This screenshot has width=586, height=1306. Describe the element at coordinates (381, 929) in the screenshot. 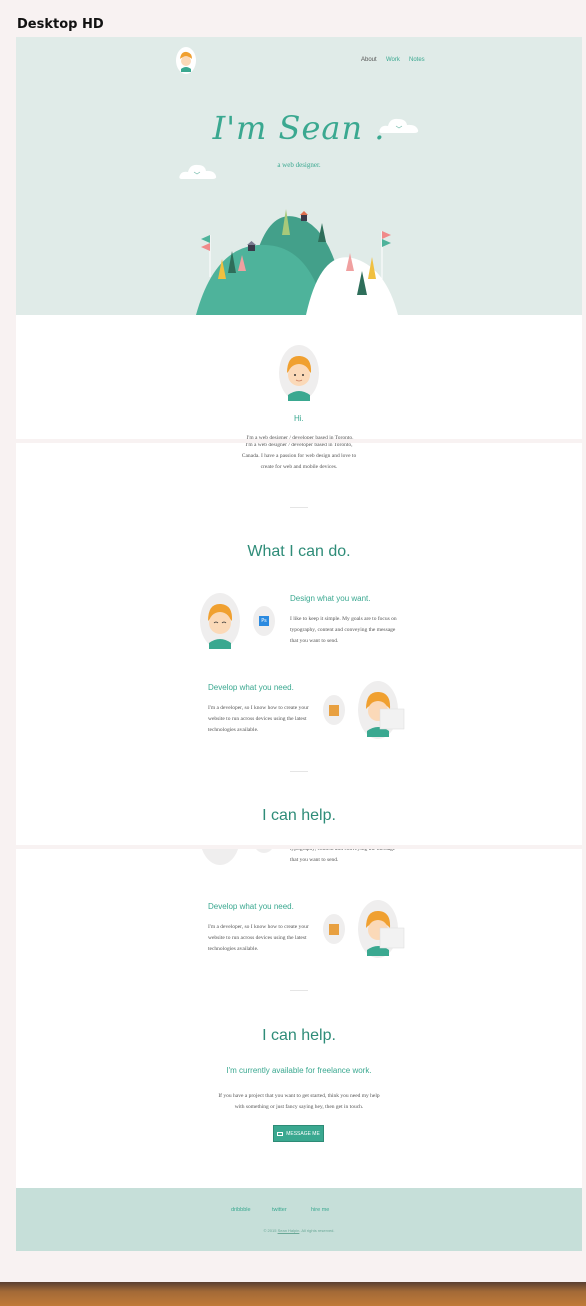

I see `develop-avatar-b` at that location.